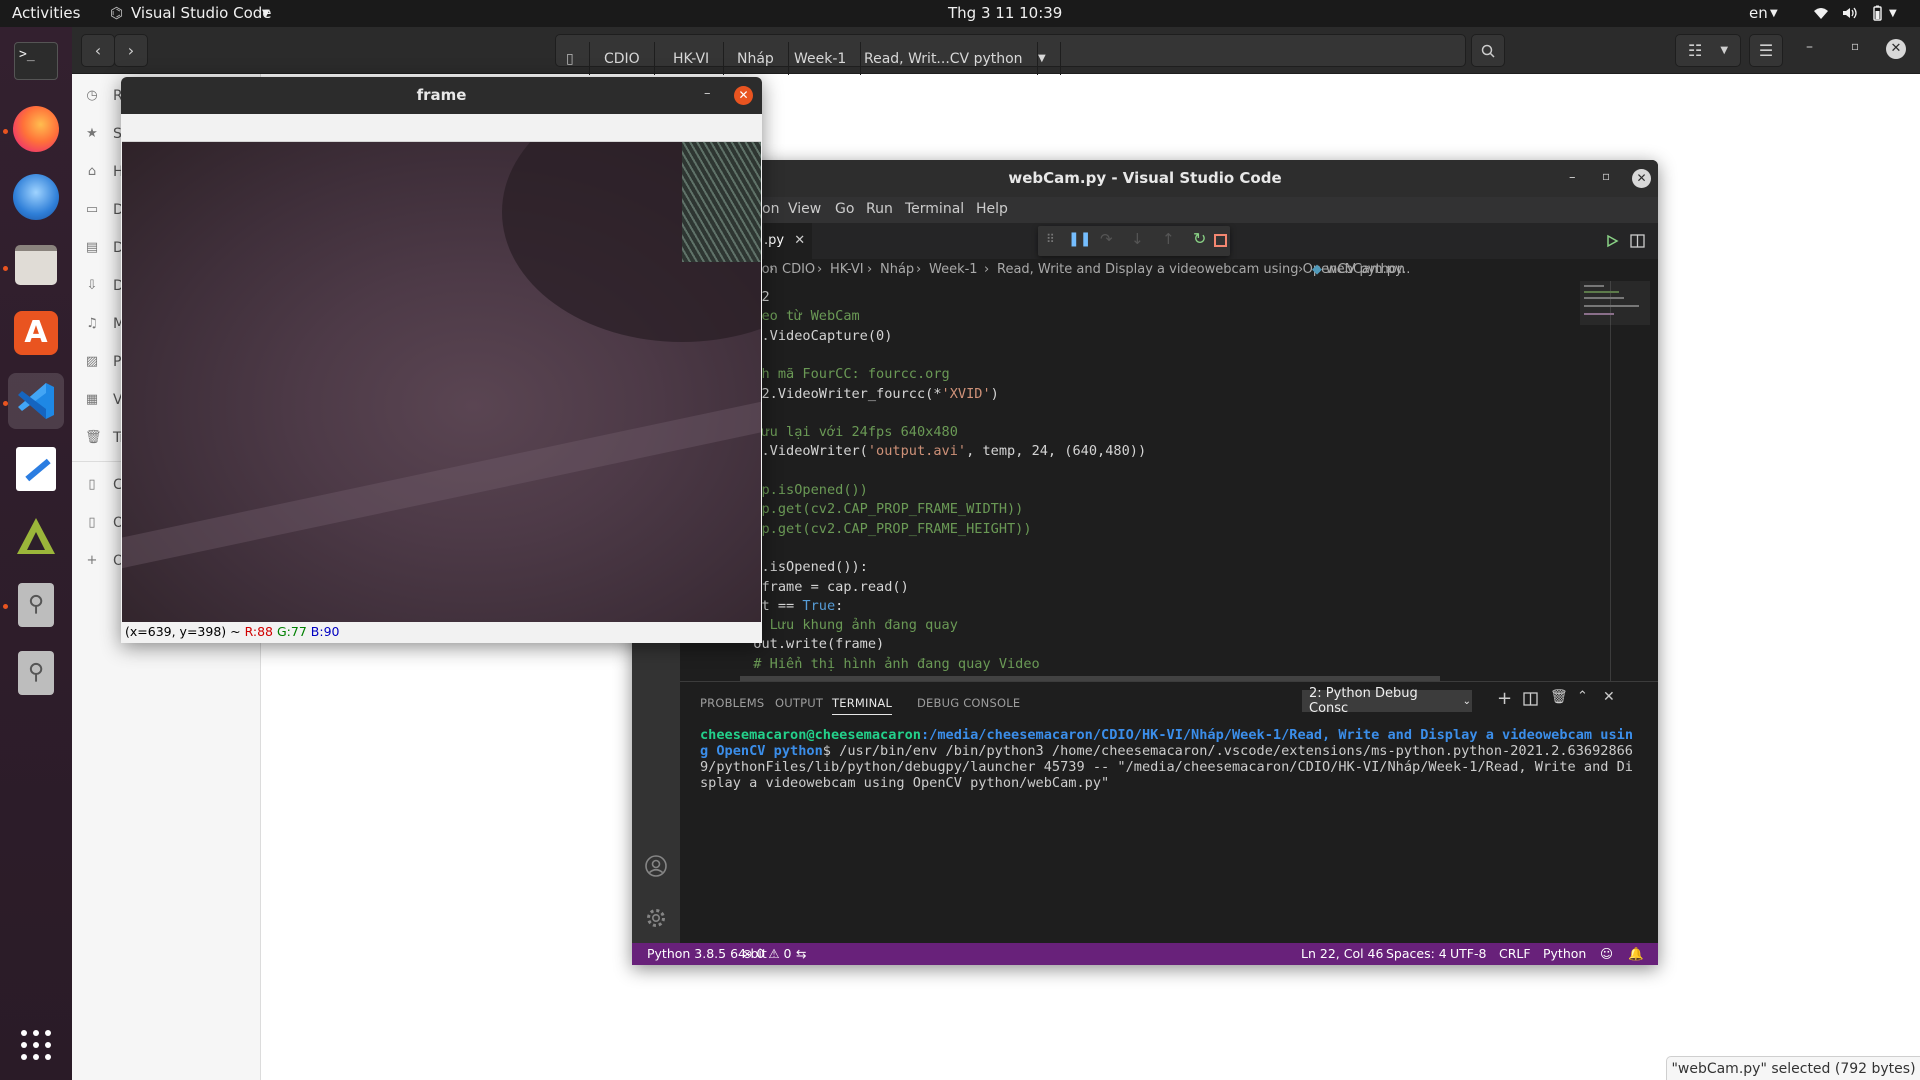  What do you see at coordinates (770, 209) in the screenshot?
I see `menu-selection: on` at bounding box center [770, 209].